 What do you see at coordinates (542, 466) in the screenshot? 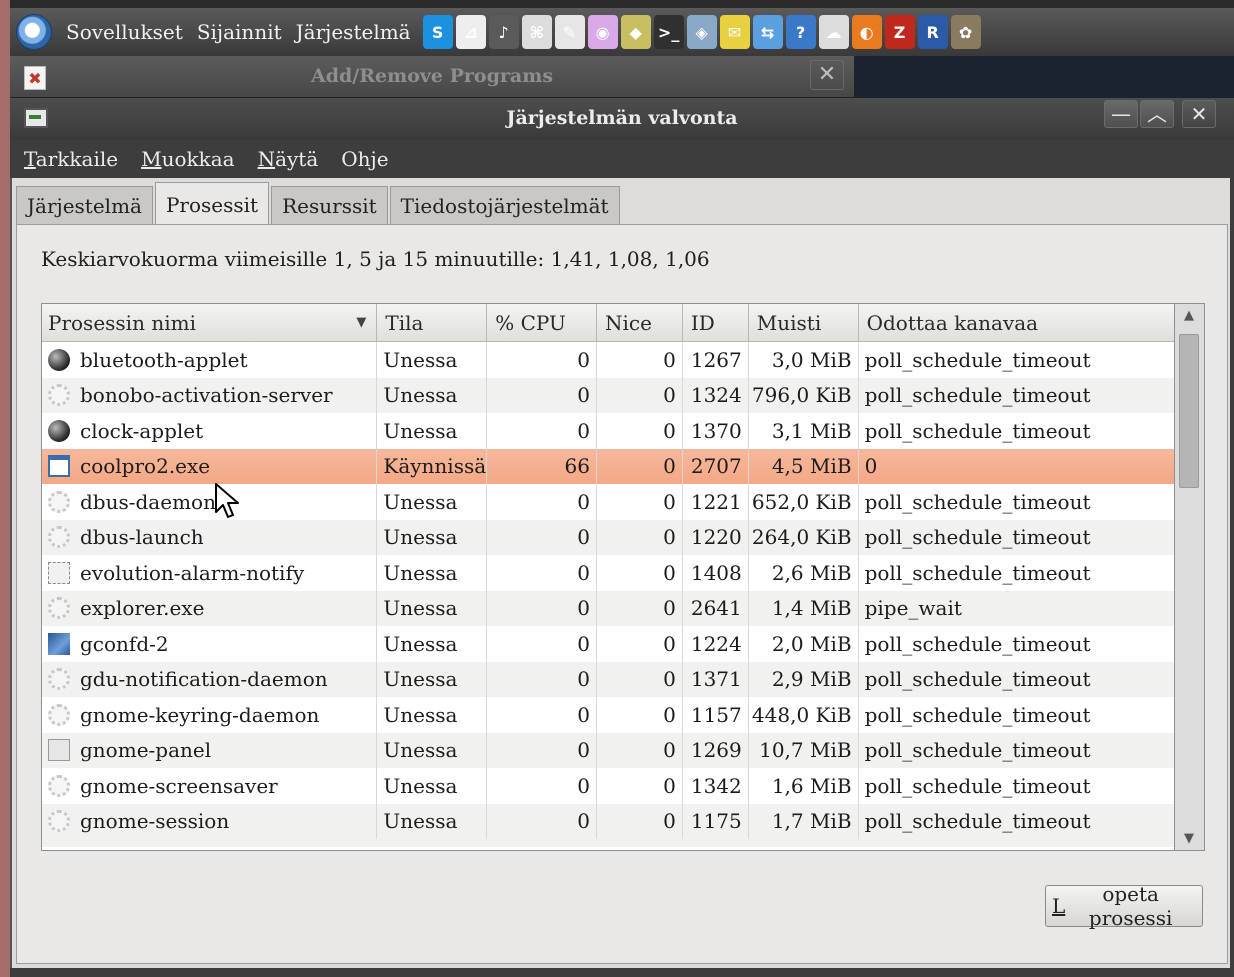
I see `cpu-cell: 66` at bounding box center [542, 466].